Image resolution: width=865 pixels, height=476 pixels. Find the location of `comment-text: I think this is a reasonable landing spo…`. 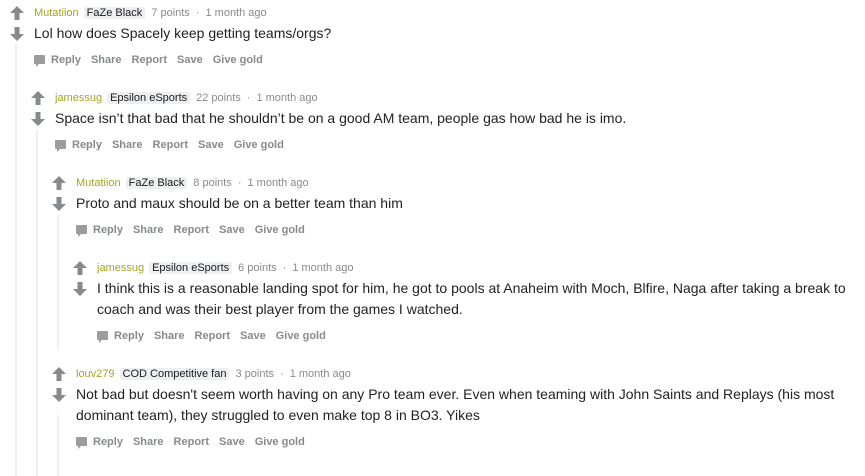

comment-text: I think this is a reasonable landing spo… is located at coordinates (471, 298).